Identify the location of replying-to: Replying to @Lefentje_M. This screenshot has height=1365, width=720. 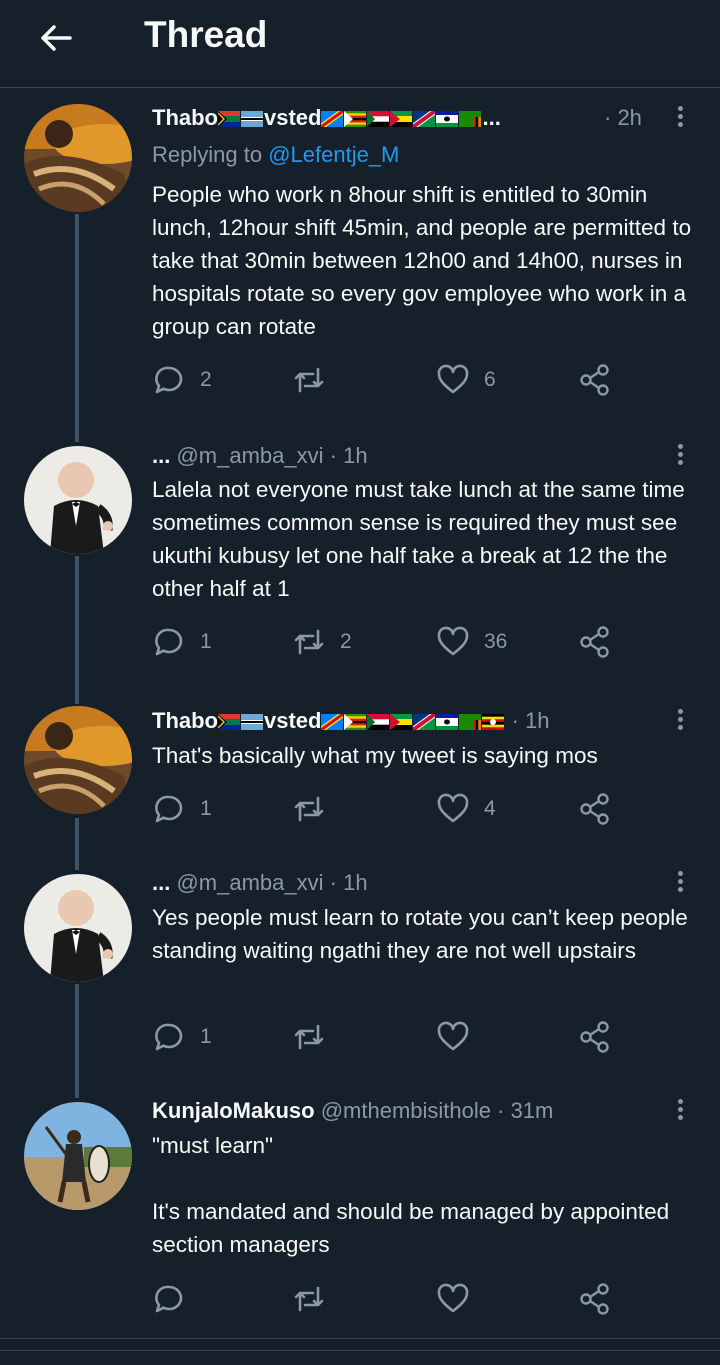
(275, 155).